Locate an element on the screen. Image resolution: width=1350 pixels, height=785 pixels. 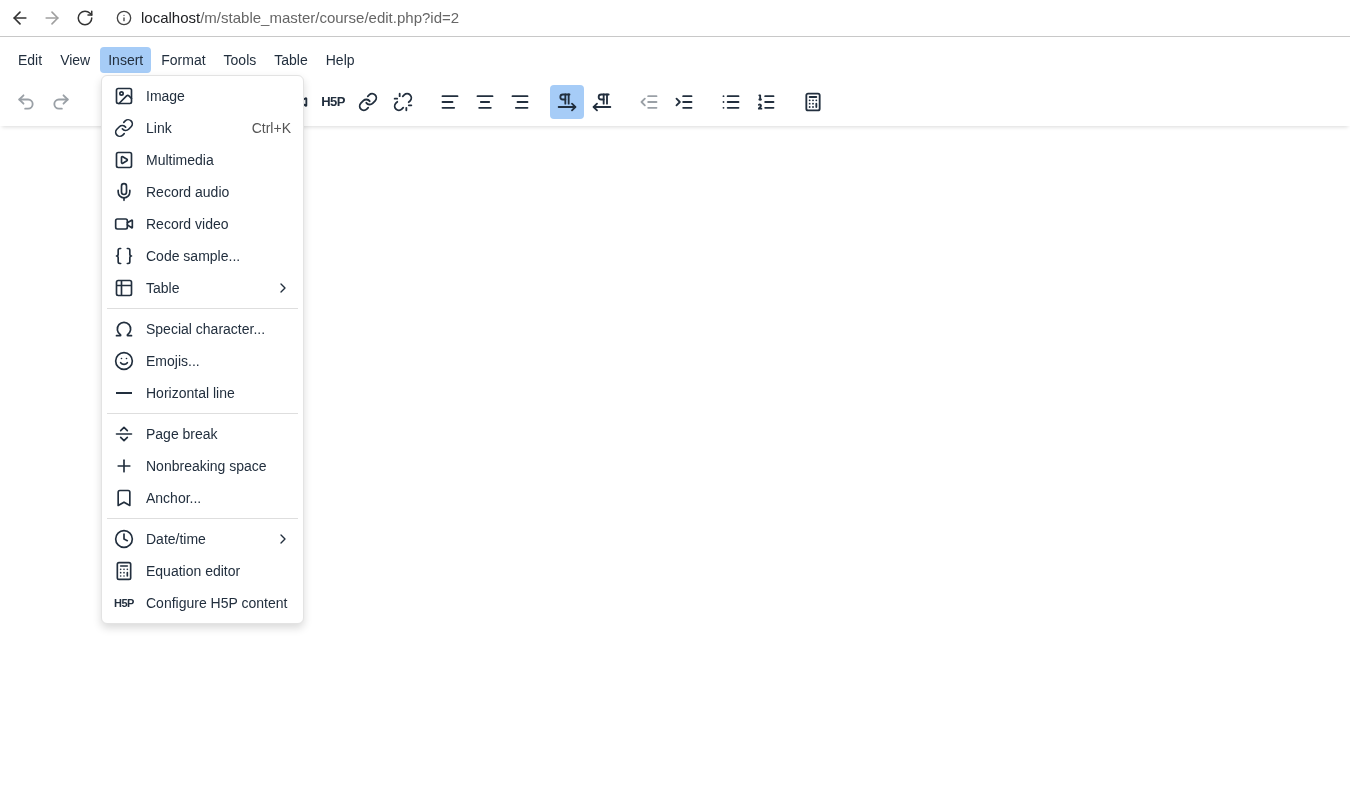
h5p-logo: H5P is located at coordinates (124, 603).